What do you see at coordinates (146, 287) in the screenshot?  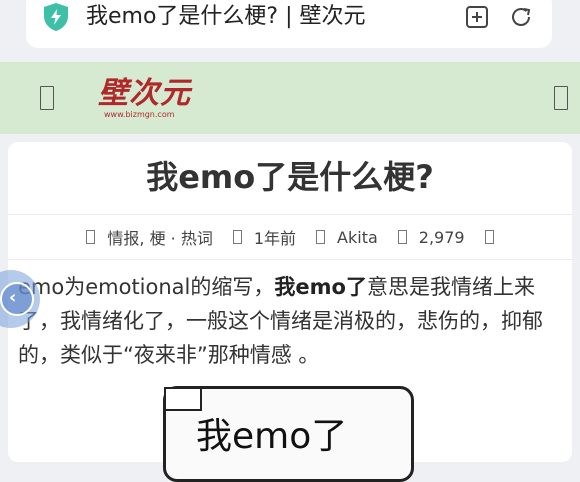 I see `para-pre: emo为emotional的缩写，` at bounding box center [146, 287].